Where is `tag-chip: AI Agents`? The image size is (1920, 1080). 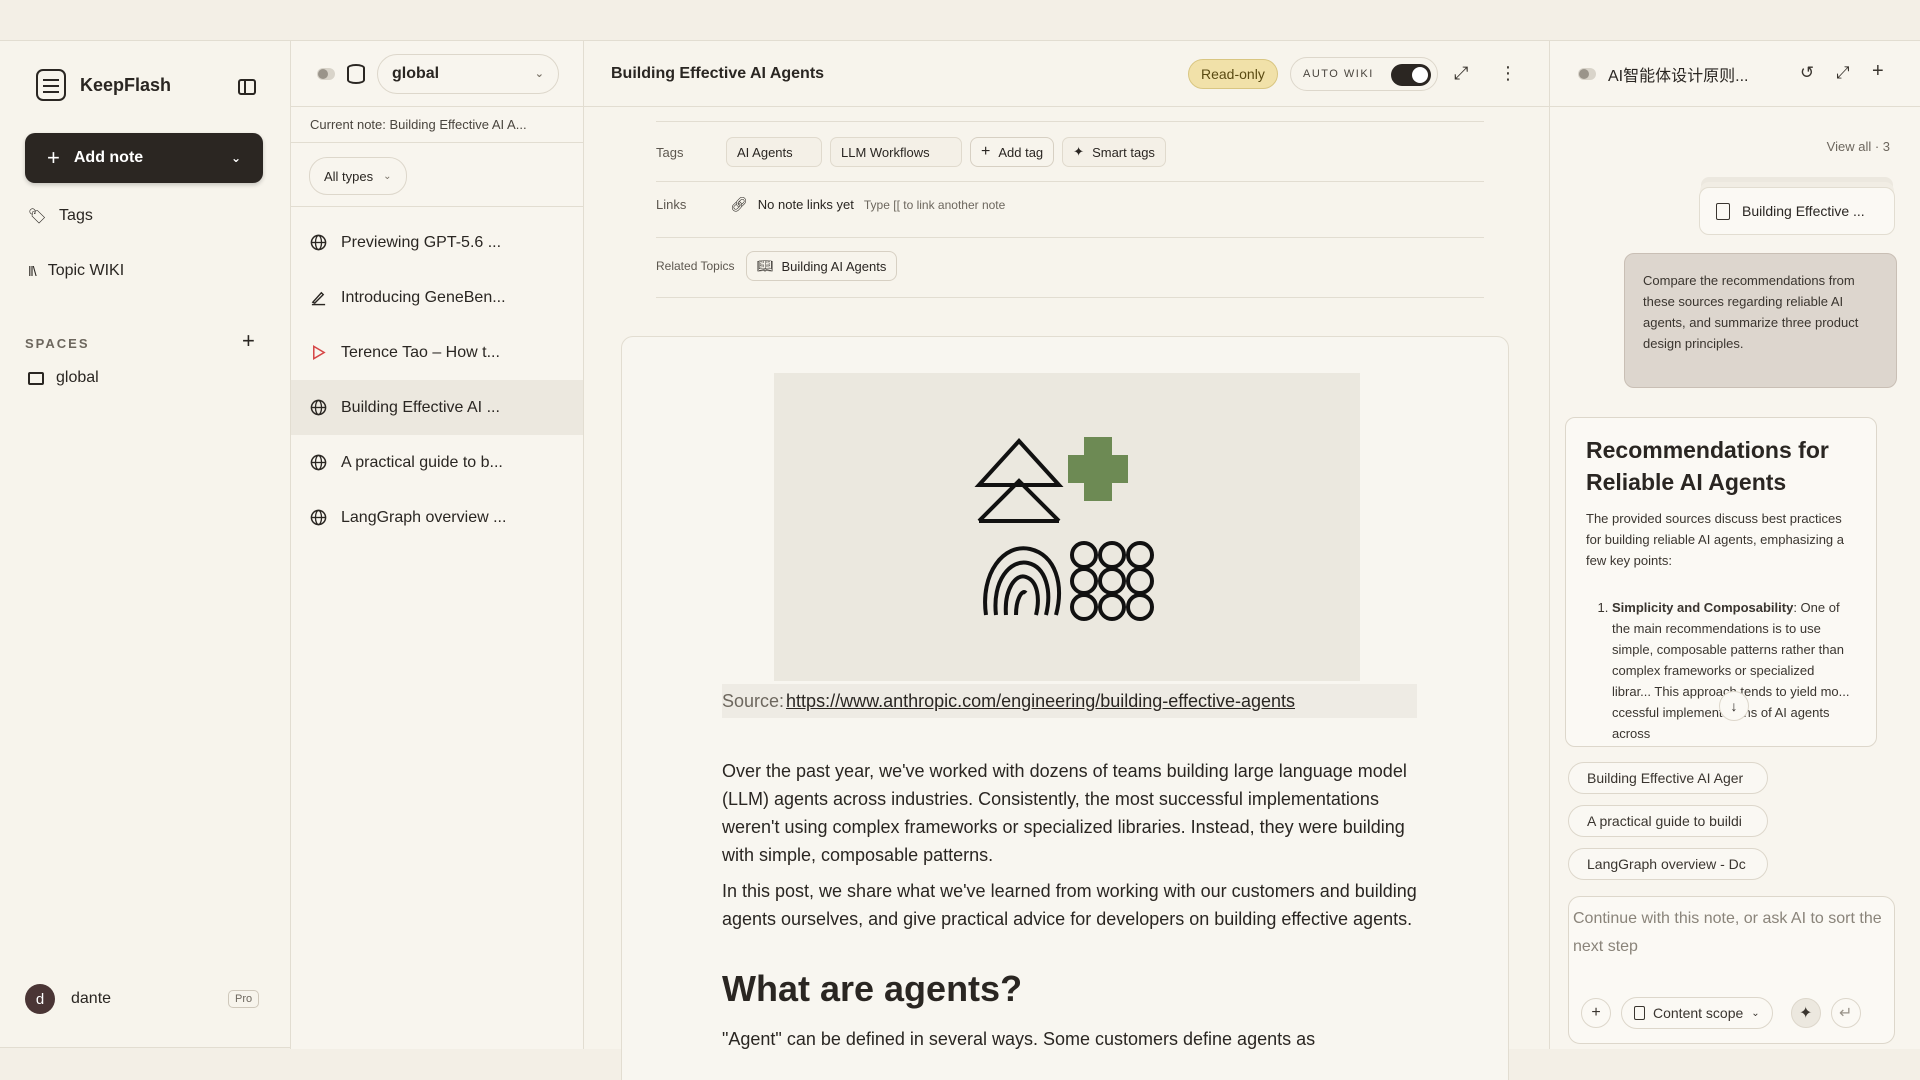 tag-chip: AI Agents is located at coordinates (774, 152).